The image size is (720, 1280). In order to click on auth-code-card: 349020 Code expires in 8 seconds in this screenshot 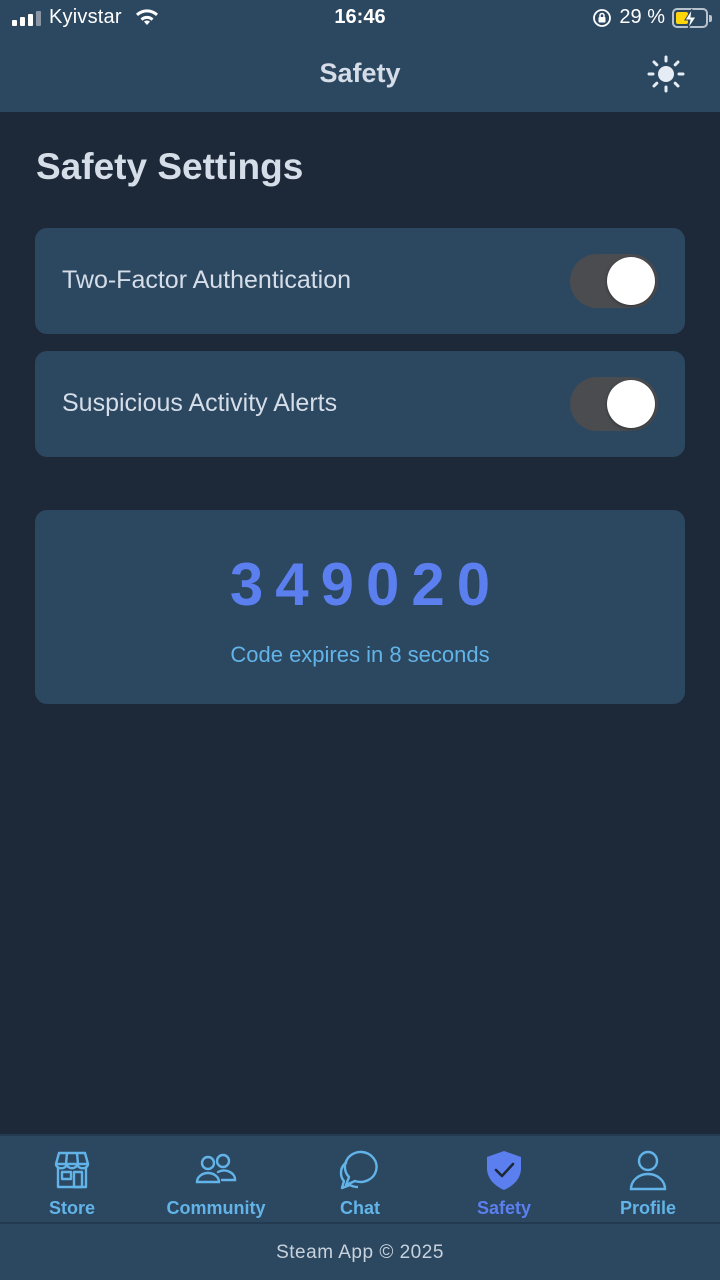, I will do `click(360, 607)`.